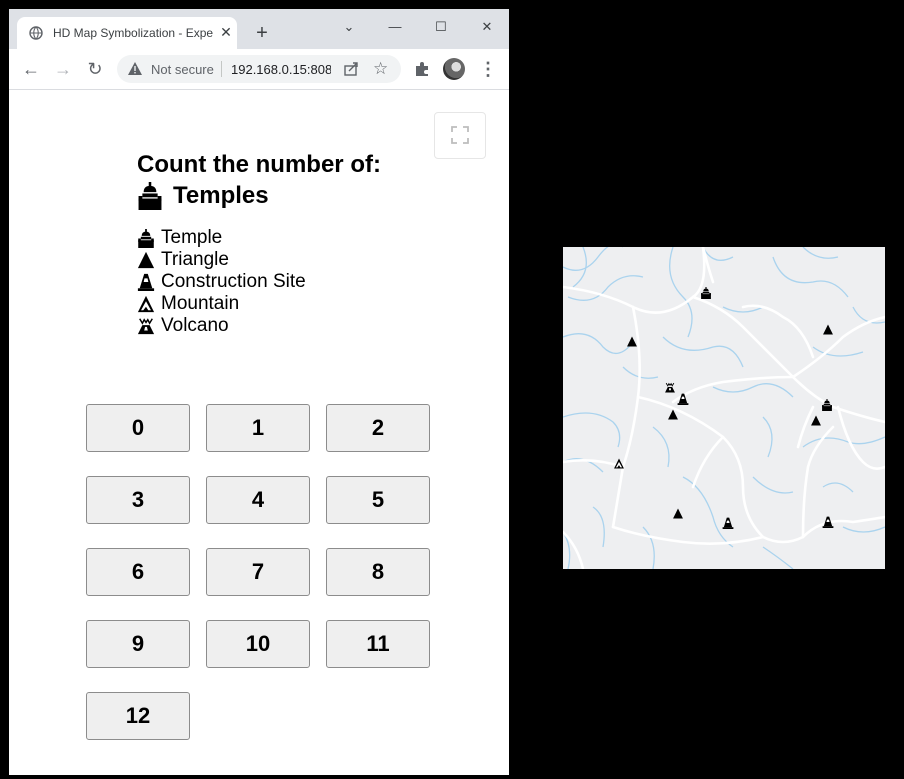 The image size is (904, 779). Describe the element at coordinates (138, 500) in the screenshot. I see `answer-button-3: 3` at that location.